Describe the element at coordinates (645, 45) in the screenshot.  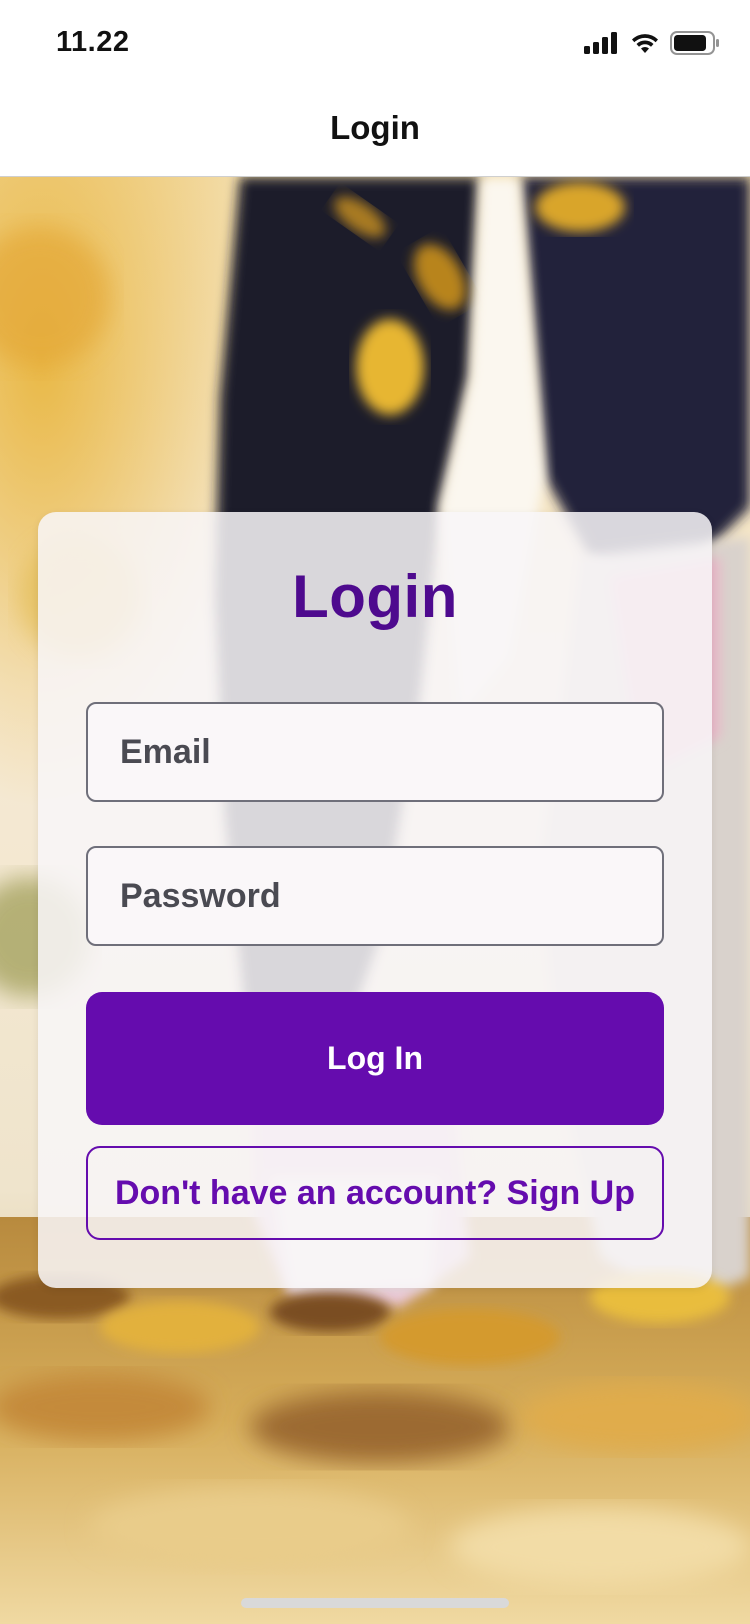
I see `wifi-icon` at that location.